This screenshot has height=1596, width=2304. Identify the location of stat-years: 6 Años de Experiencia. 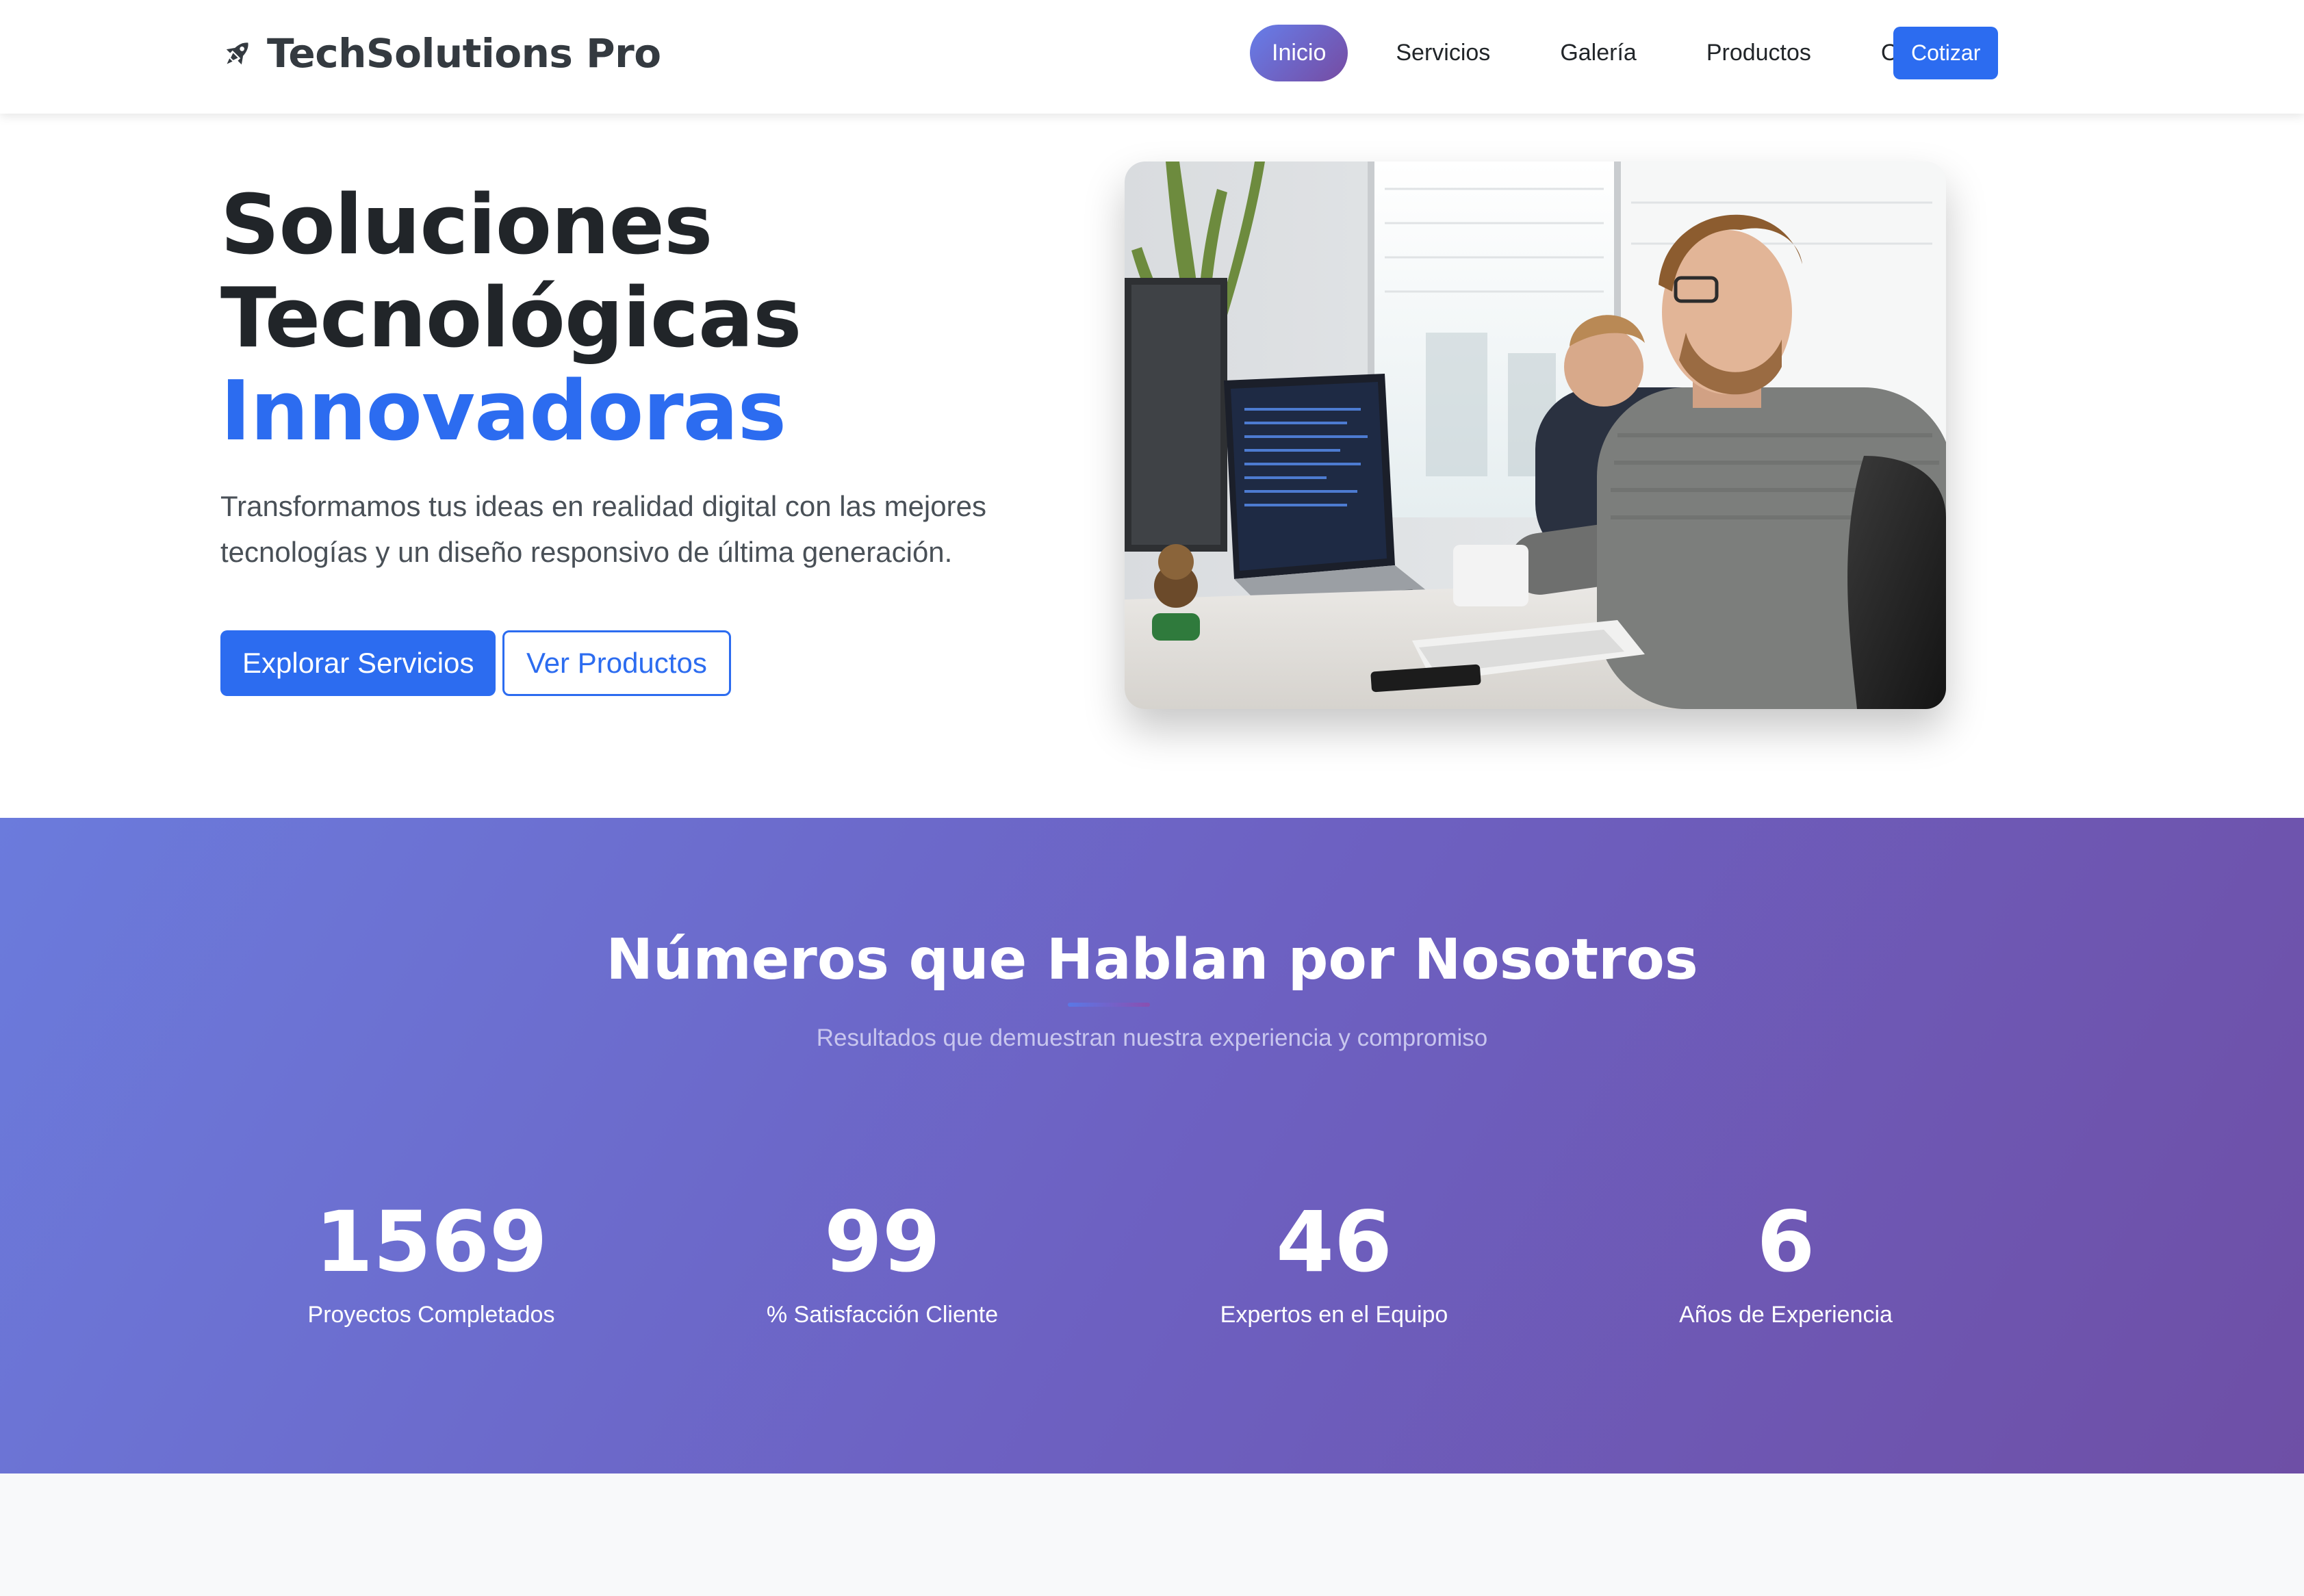
(1786, 1263).